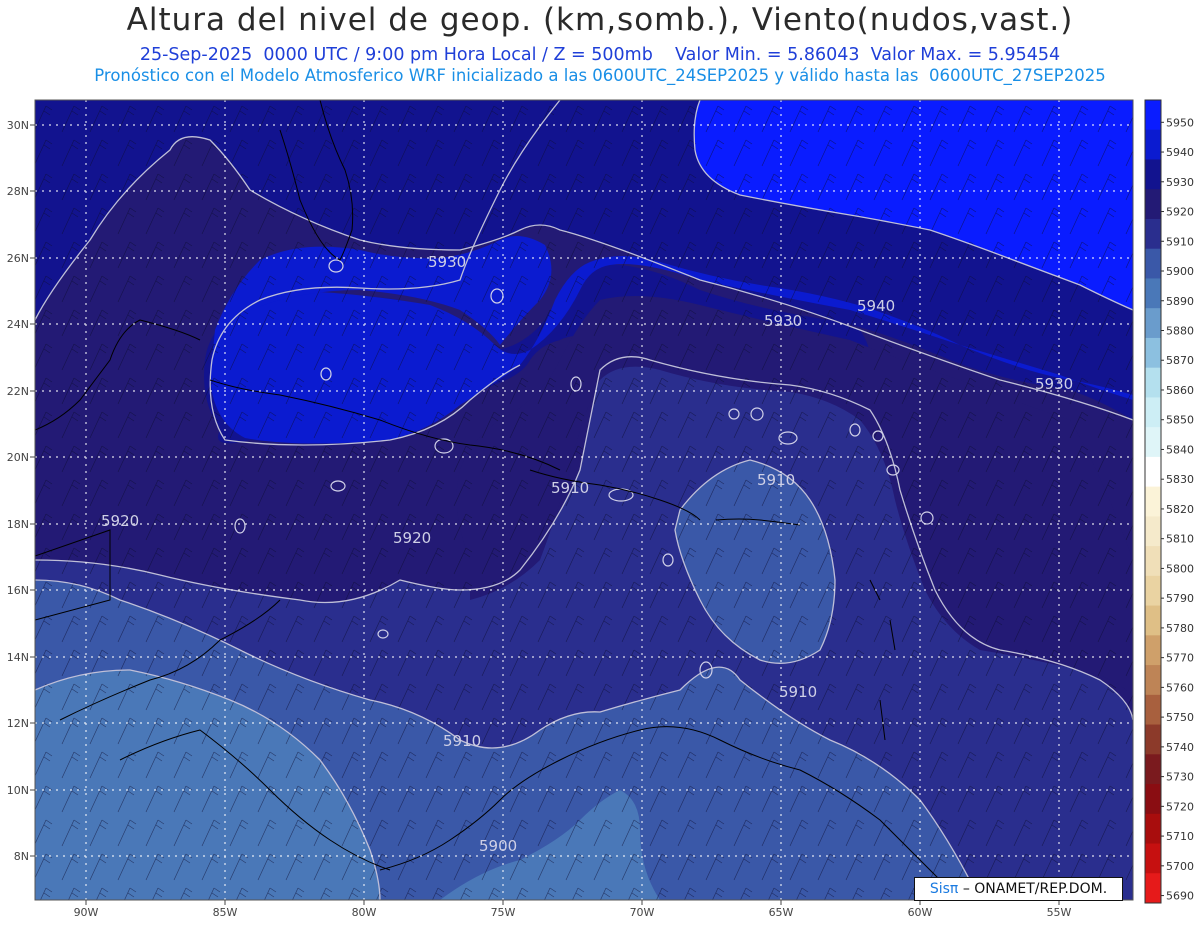  I want to click on colorbar-label: 5780, so click(1180, 628).